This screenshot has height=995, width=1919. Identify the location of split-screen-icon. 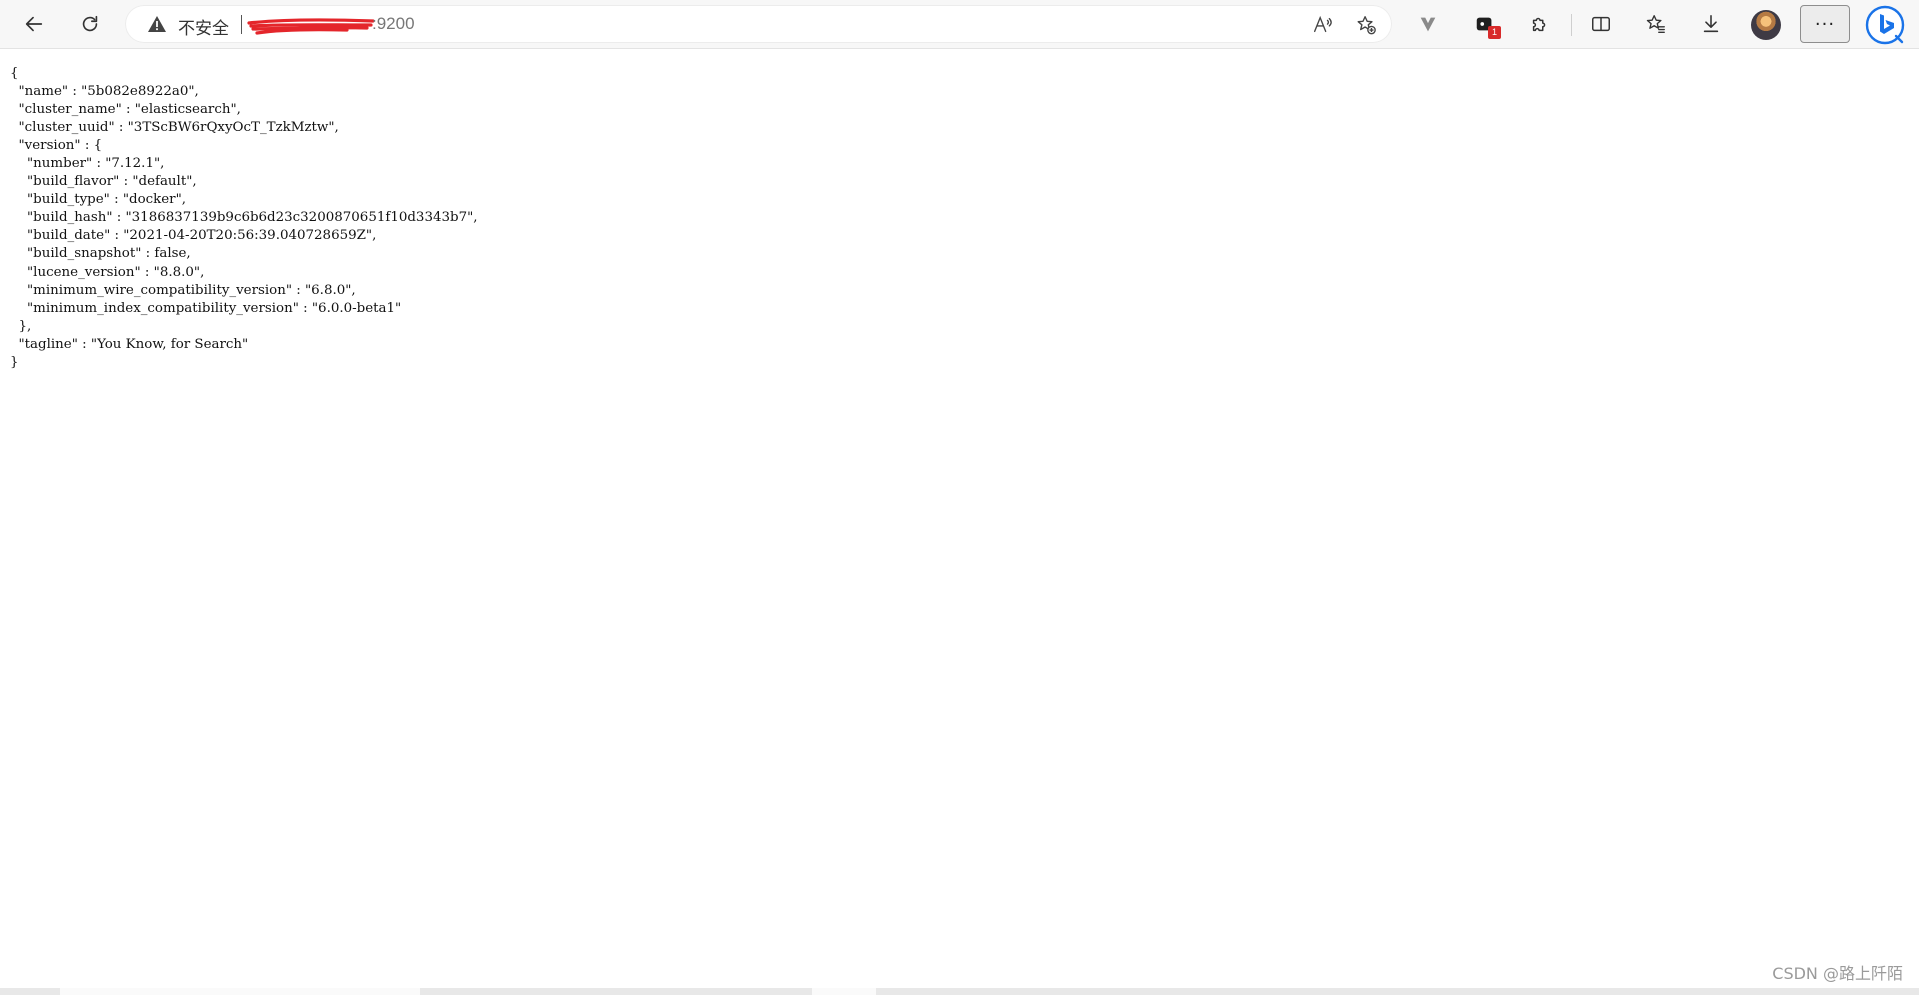
(1601, 24).